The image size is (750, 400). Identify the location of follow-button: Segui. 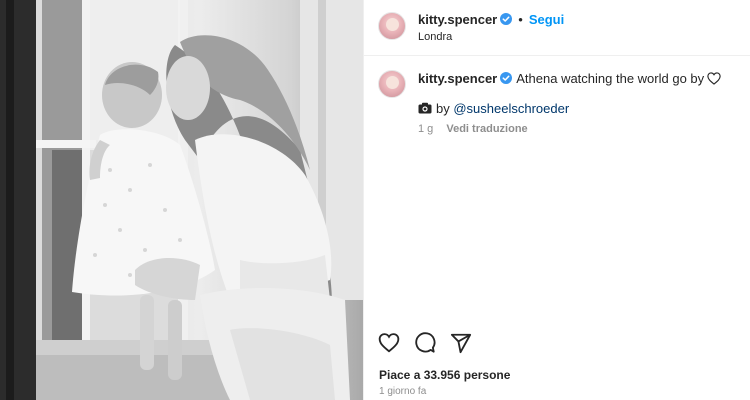
(546, 19).